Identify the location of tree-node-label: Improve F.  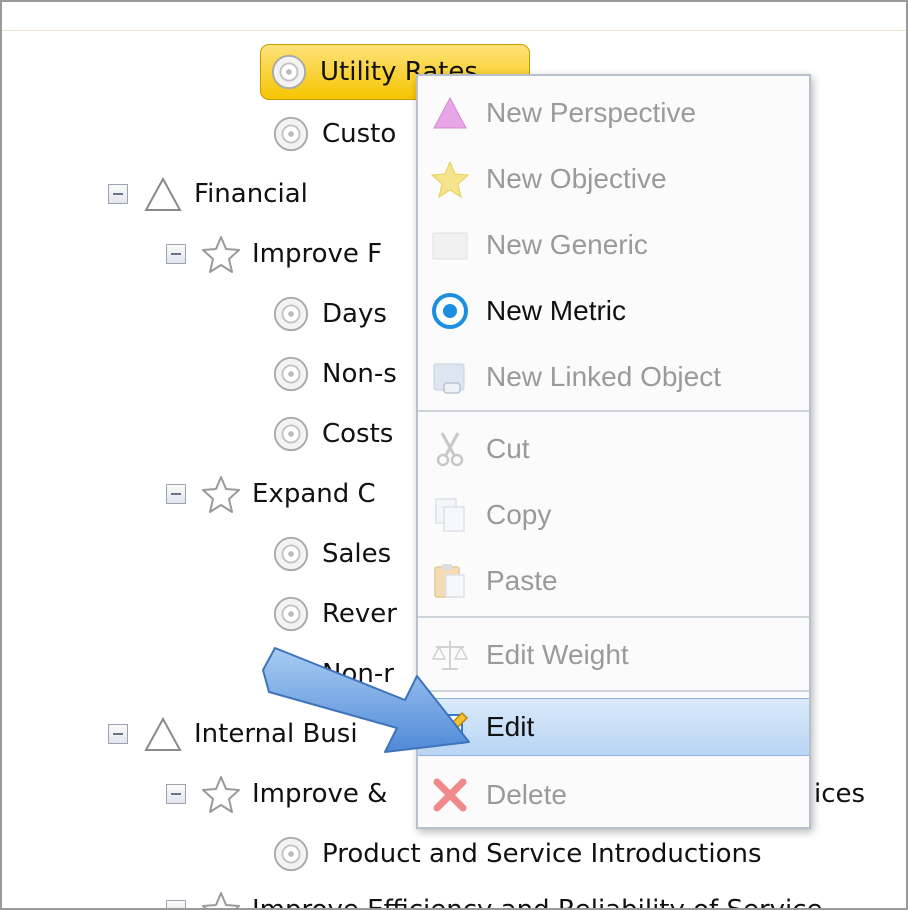
(317, 254).